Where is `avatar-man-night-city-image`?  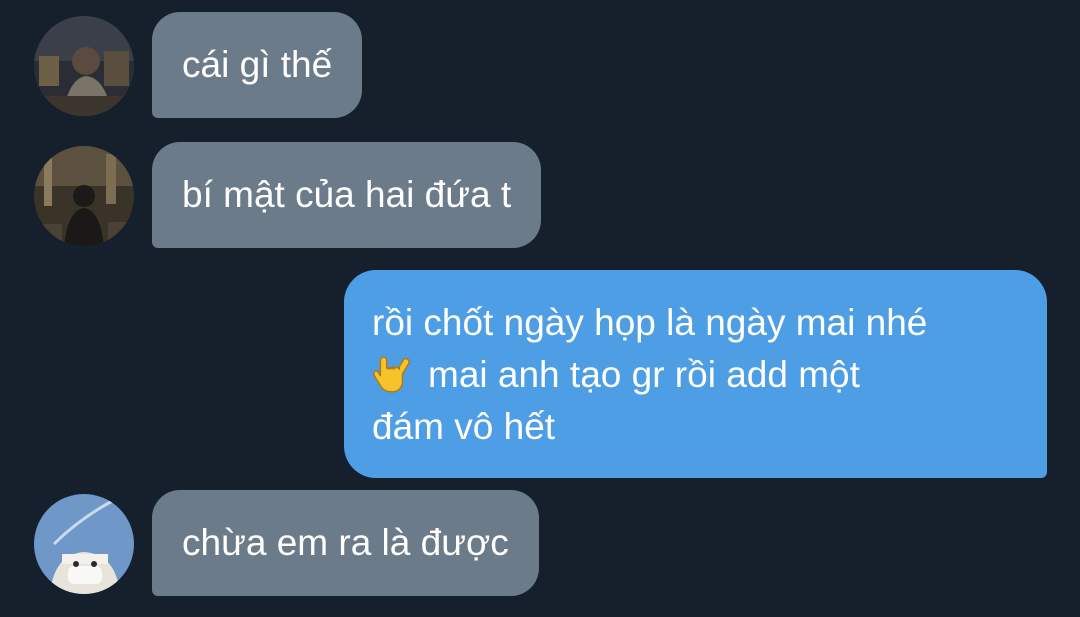
avatar-man-night-city-image is located at coordinates (84, 66).